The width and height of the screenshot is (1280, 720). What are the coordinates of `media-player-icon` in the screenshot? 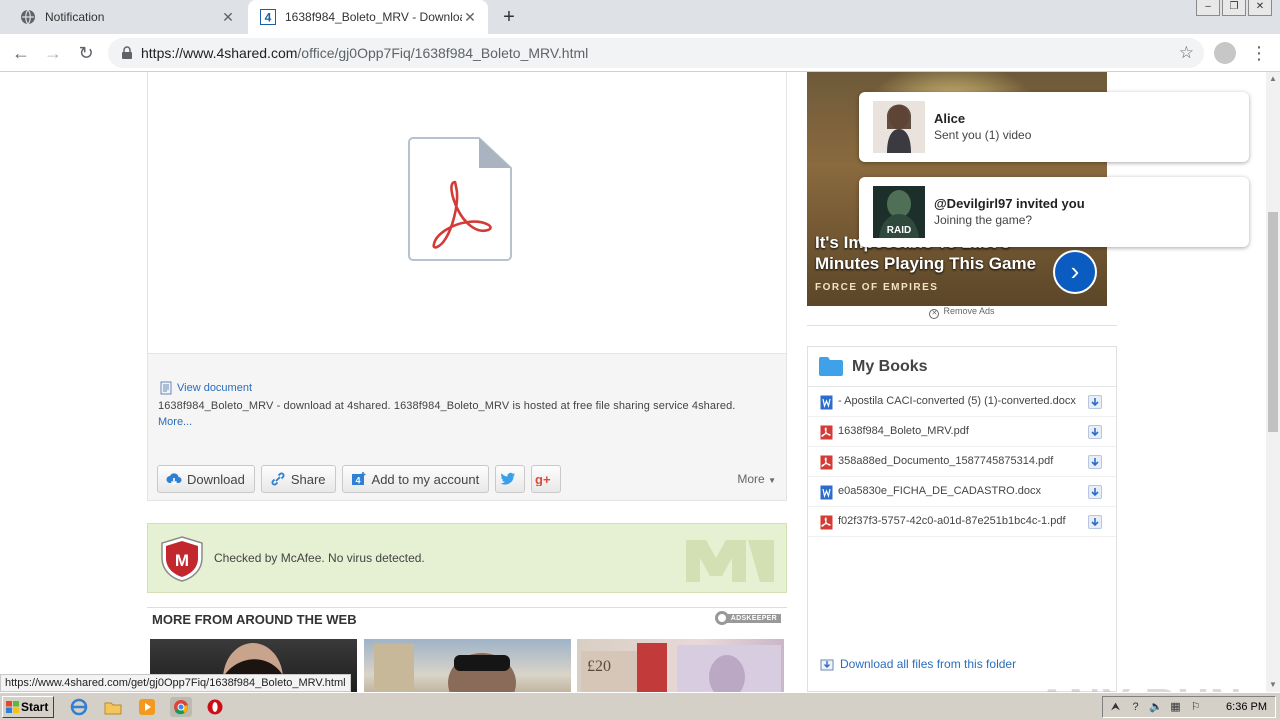 It's located at (147, 707).